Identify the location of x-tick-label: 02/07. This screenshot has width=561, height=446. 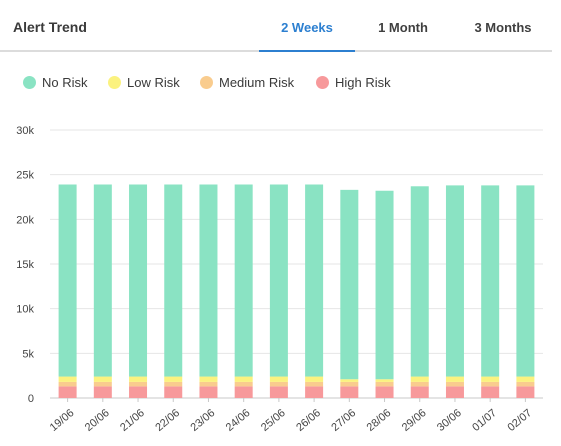
(519, 420).